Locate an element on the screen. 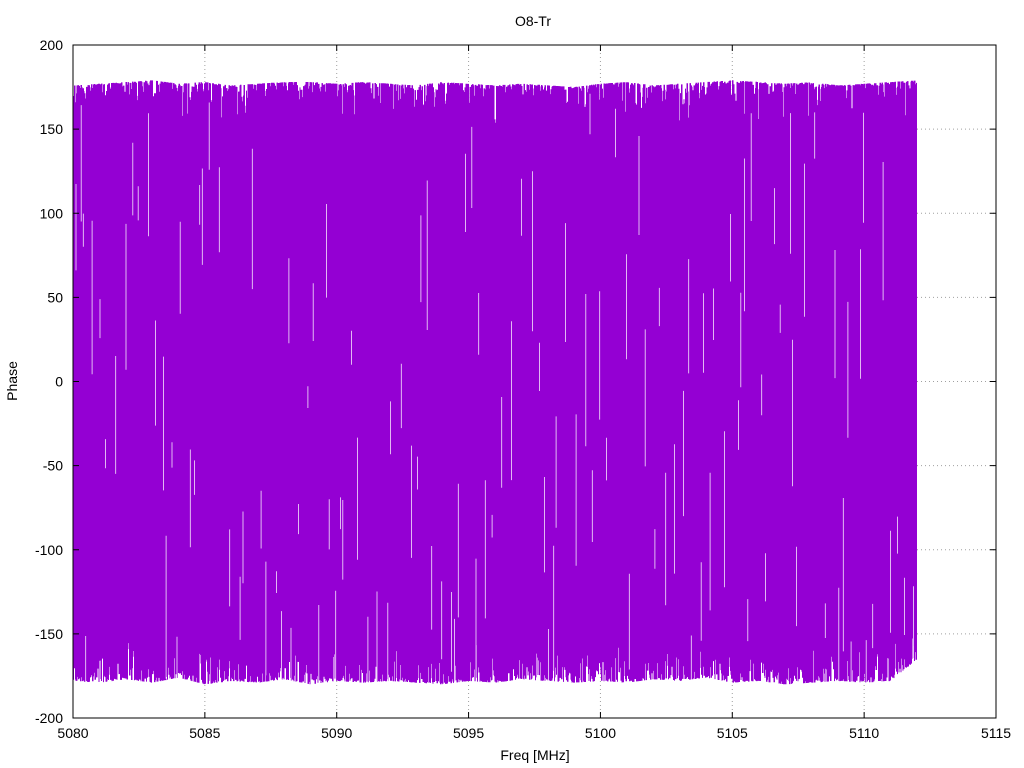  y-axis-label: Phase is located at coordinates (12, 381).